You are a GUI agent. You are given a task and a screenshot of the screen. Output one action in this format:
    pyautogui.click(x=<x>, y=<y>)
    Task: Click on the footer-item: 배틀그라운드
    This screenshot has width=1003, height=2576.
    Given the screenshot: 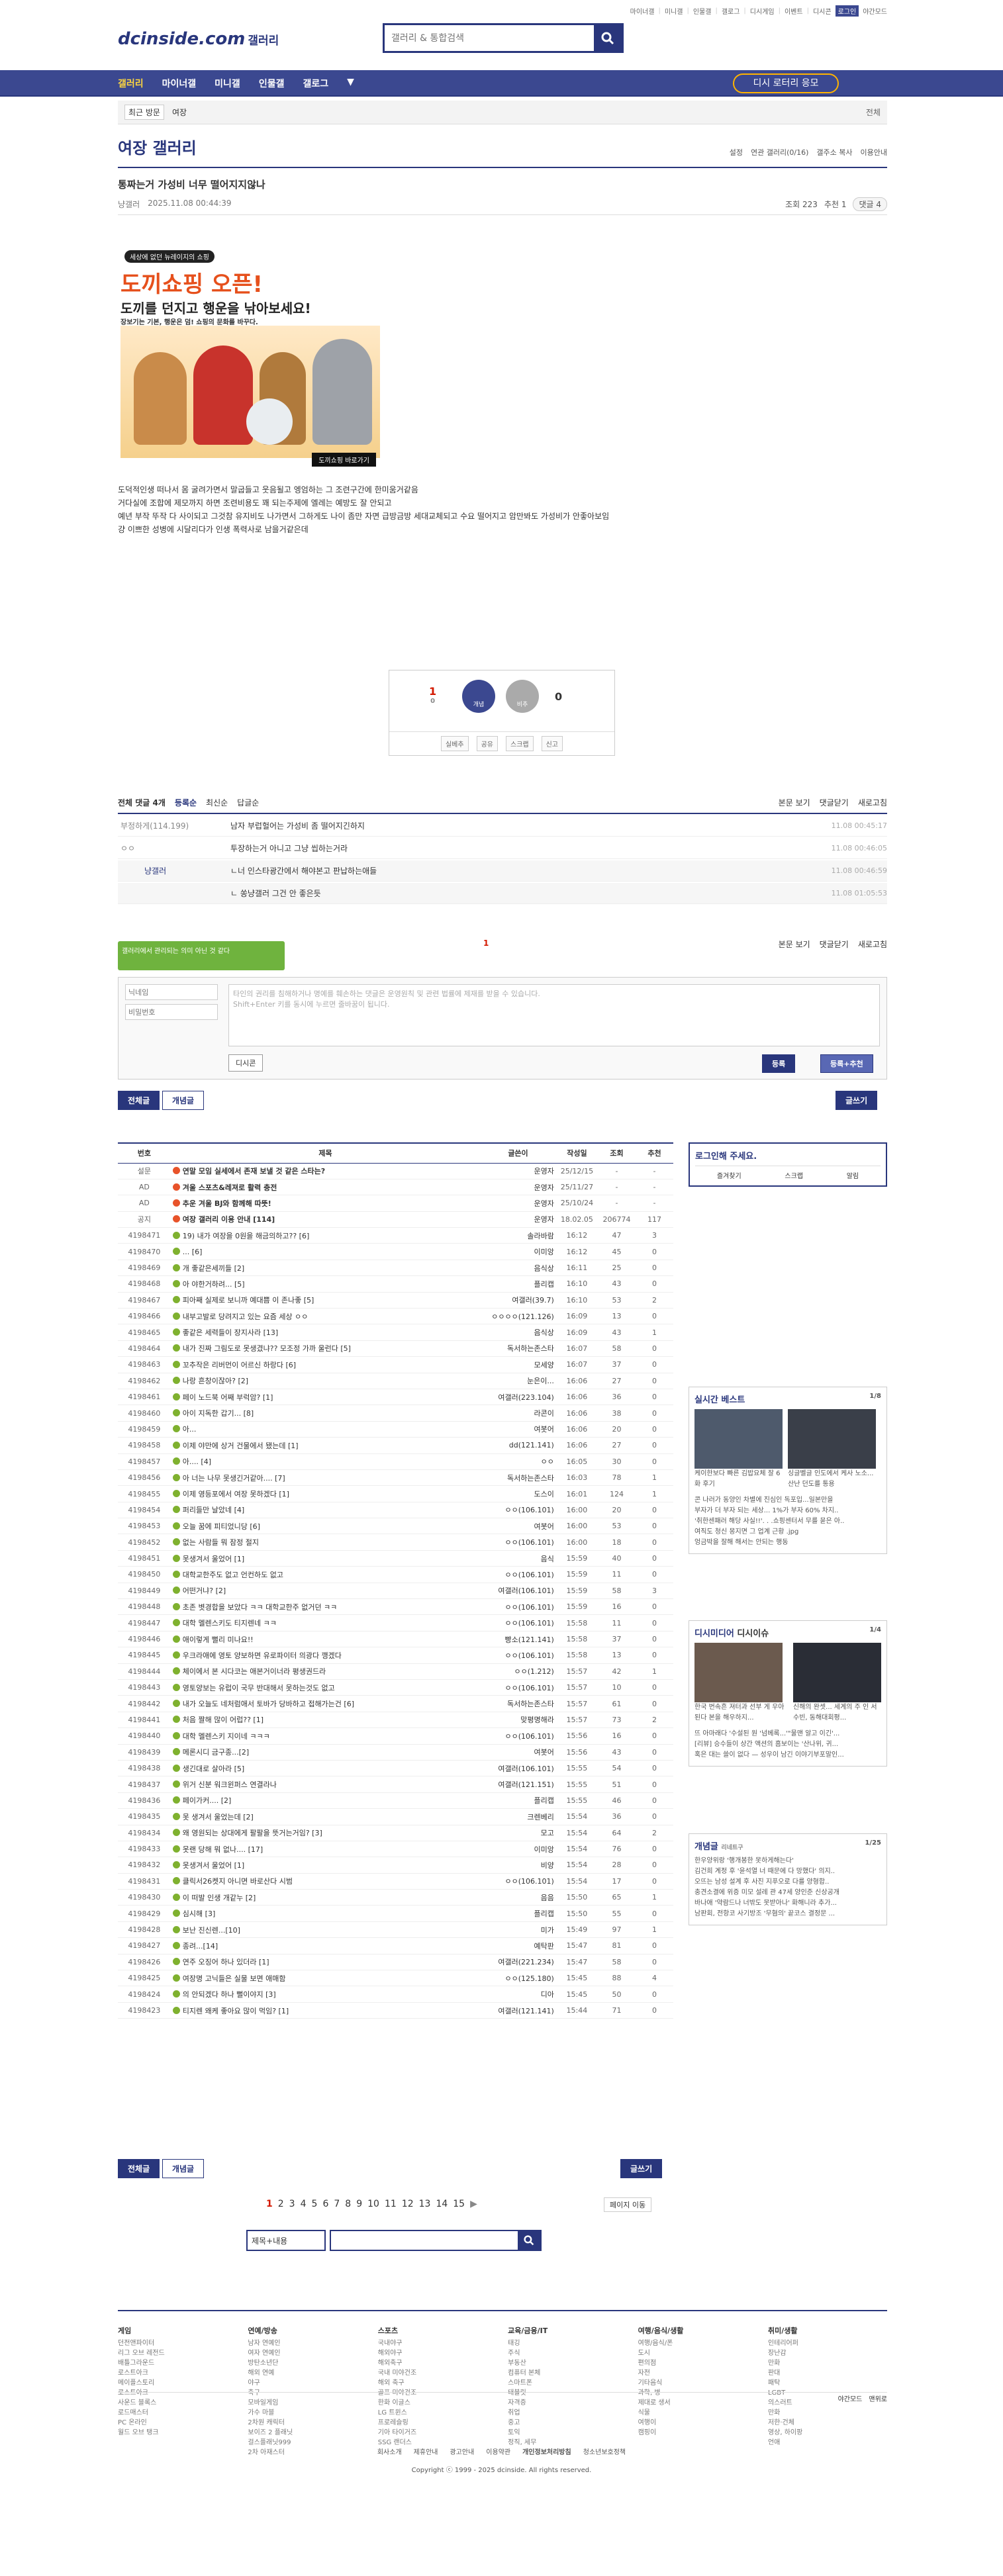 What is the action you would take?
    pyautogui.click(x=177, y=2363)
    